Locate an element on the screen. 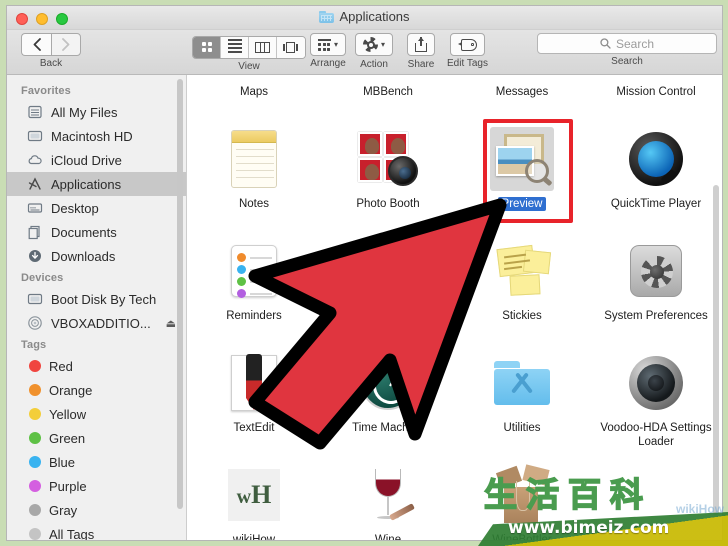  file-item-messages: Messages is located at coordinates (522, 98).